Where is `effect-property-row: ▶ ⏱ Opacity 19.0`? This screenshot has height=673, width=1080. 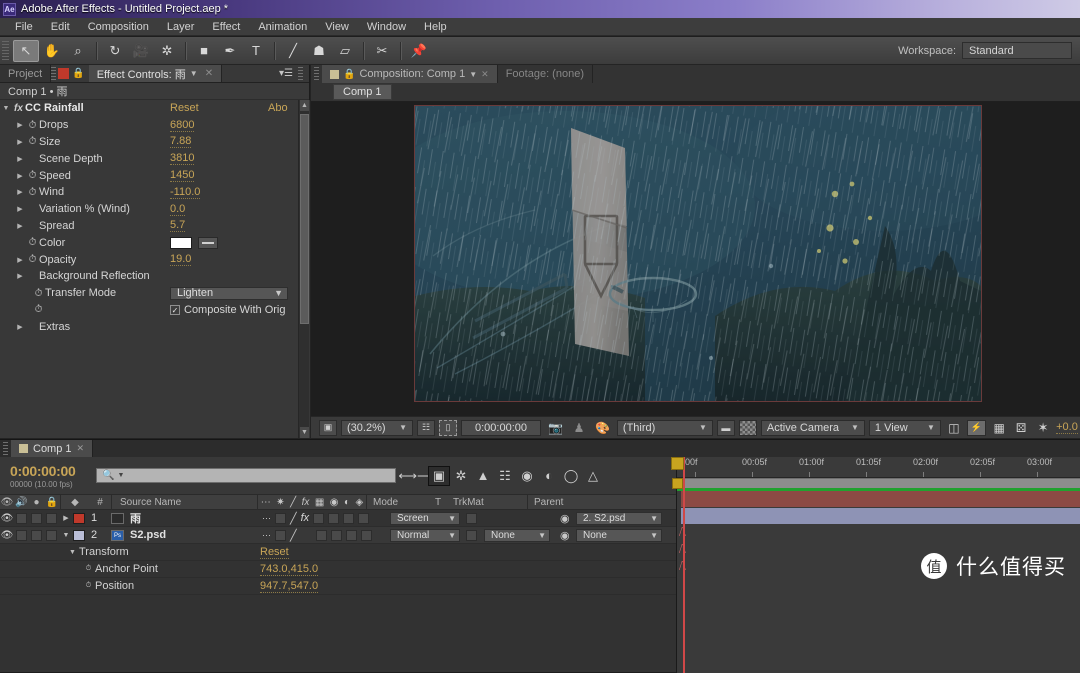
effect-property-row: ▶ ⏱ Opacity 19.0 is located at coordinates (155, 259).